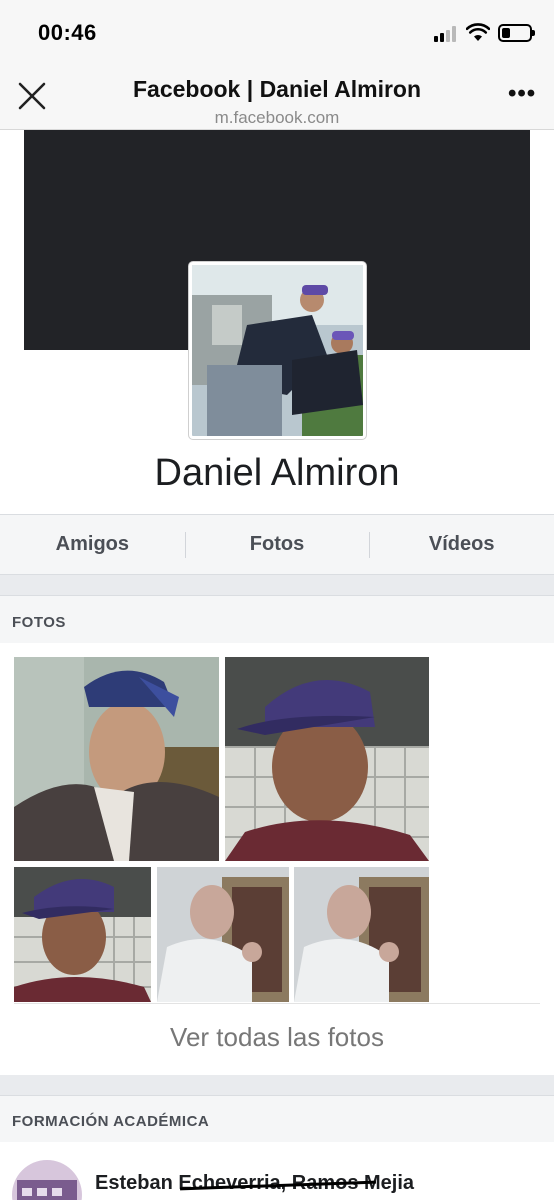 The image size is (554, 1200). What do you see at coordinates (277, 118) in the screenshot?
I see `page-url: m.facebook.com` at bounding box center [277, 118].